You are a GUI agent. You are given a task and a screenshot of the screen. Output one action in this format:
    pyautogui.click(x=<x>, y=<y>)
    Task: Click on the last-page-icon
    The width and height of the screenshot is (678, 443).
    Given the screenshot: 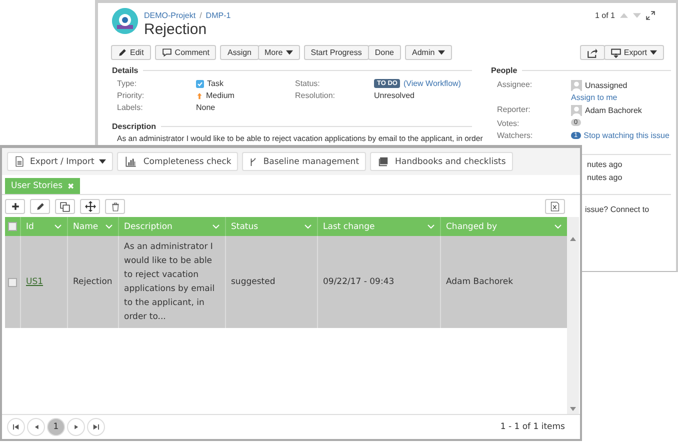 What is the action you would take?
    pyautogui.click(x=96, y=427)
    